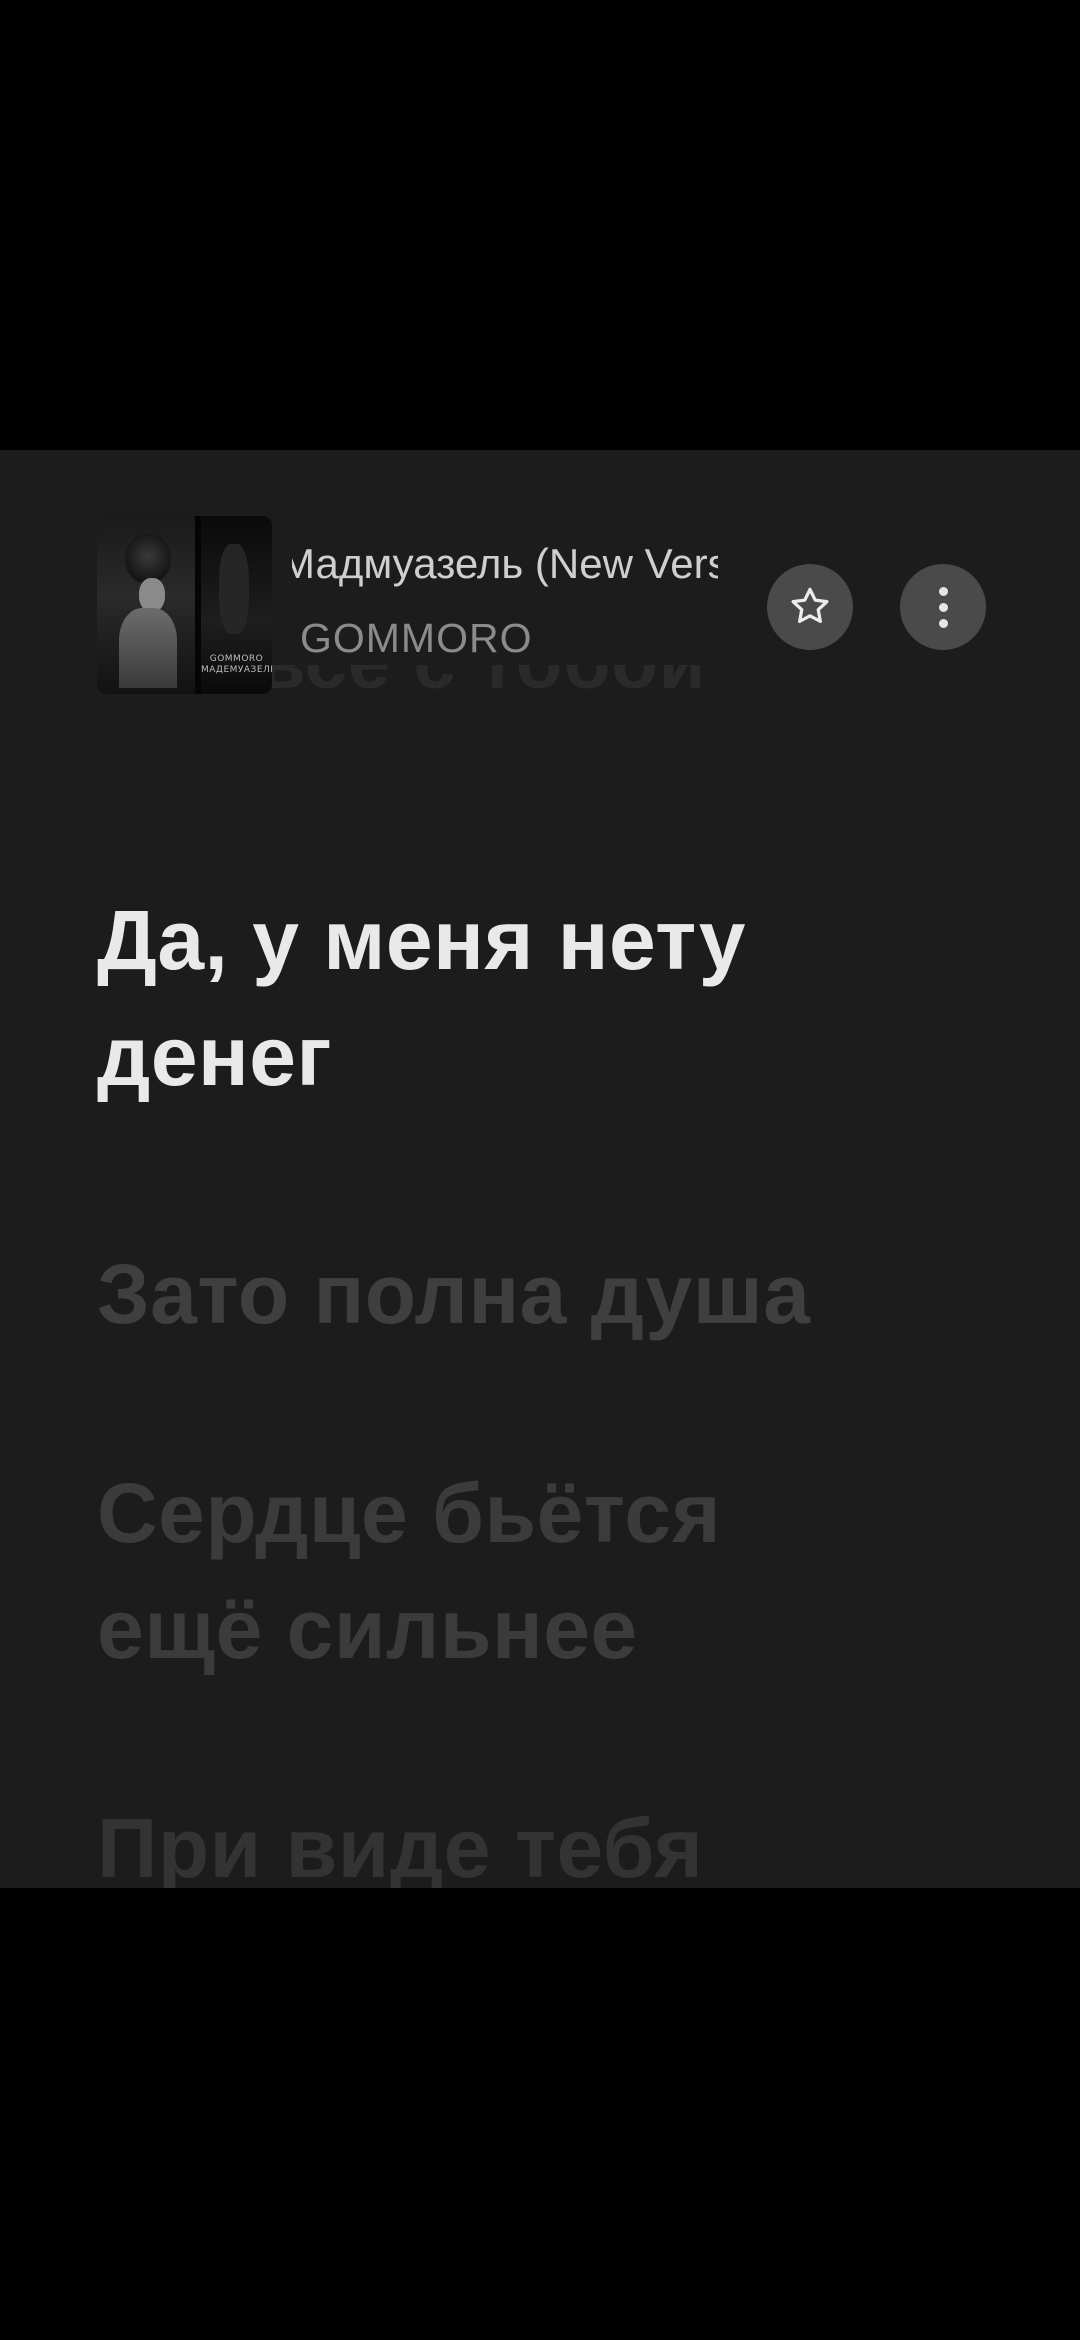  I want to click on more-options-button, so click(943, 607).